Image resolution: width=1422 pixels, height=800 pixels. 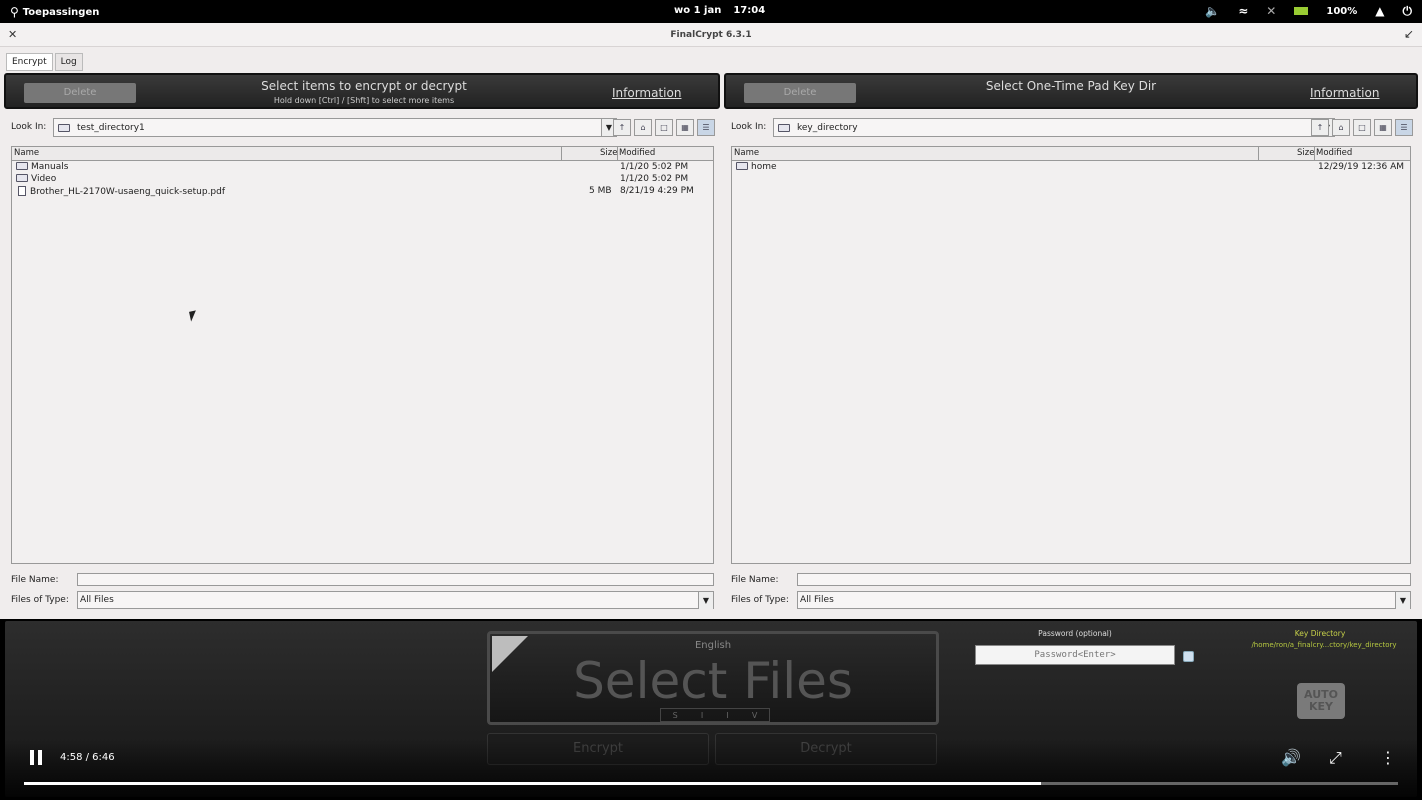 What do you see at coordinates (1301, 11) in the screenshot?
I see `battery-icon` at bounding box center [1301, 11].